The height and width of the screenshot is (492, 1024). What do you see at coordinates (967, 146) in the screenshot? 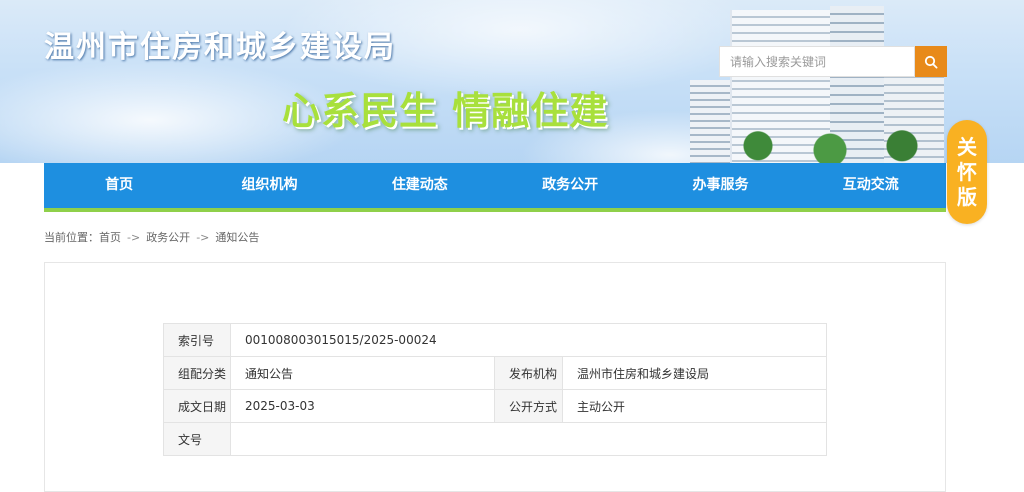
I see `care-version-char: 关` at bounding box center [967, 146].